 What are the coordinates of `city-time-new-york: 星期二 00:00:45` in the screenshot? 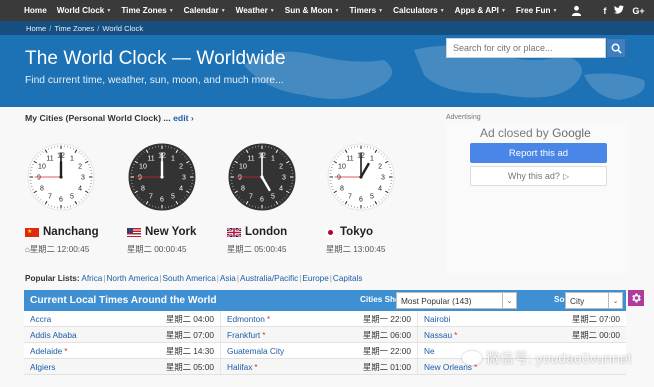 It's located at (157, 249).